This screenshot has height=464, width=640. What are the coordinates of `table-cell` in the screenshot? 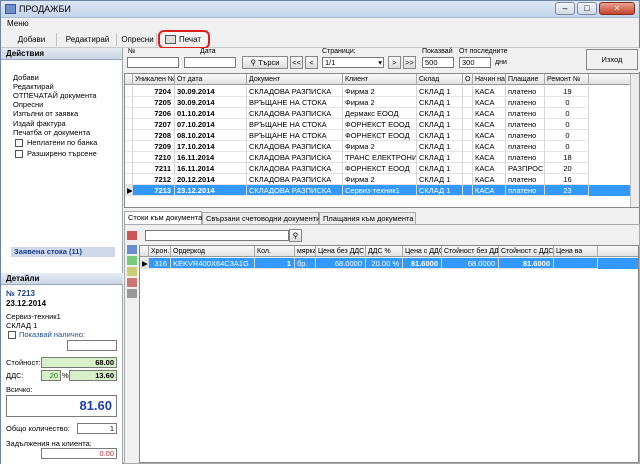 It's located at (468, 179).